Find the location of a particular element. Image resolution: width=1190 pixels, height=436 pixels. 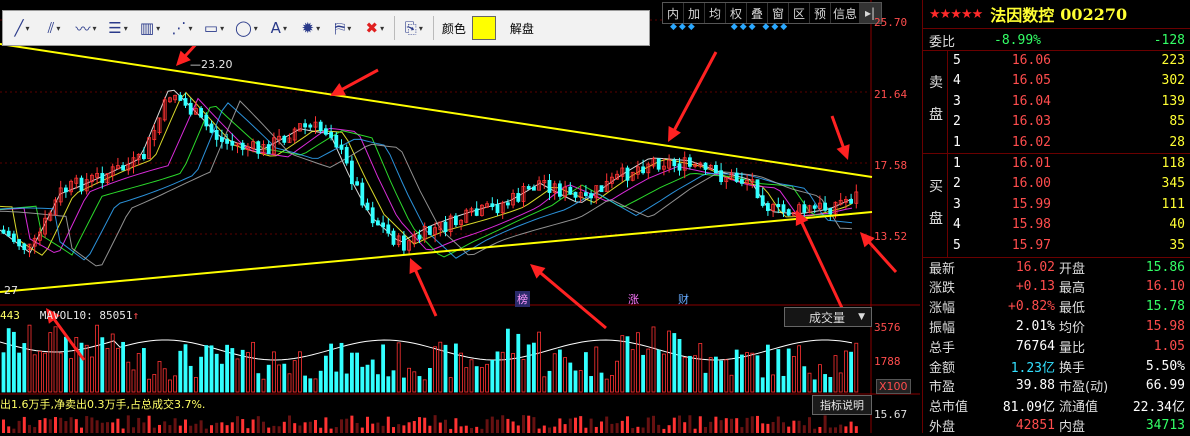

stock-name: 法因数控 is located at coordinates (1022, 15).